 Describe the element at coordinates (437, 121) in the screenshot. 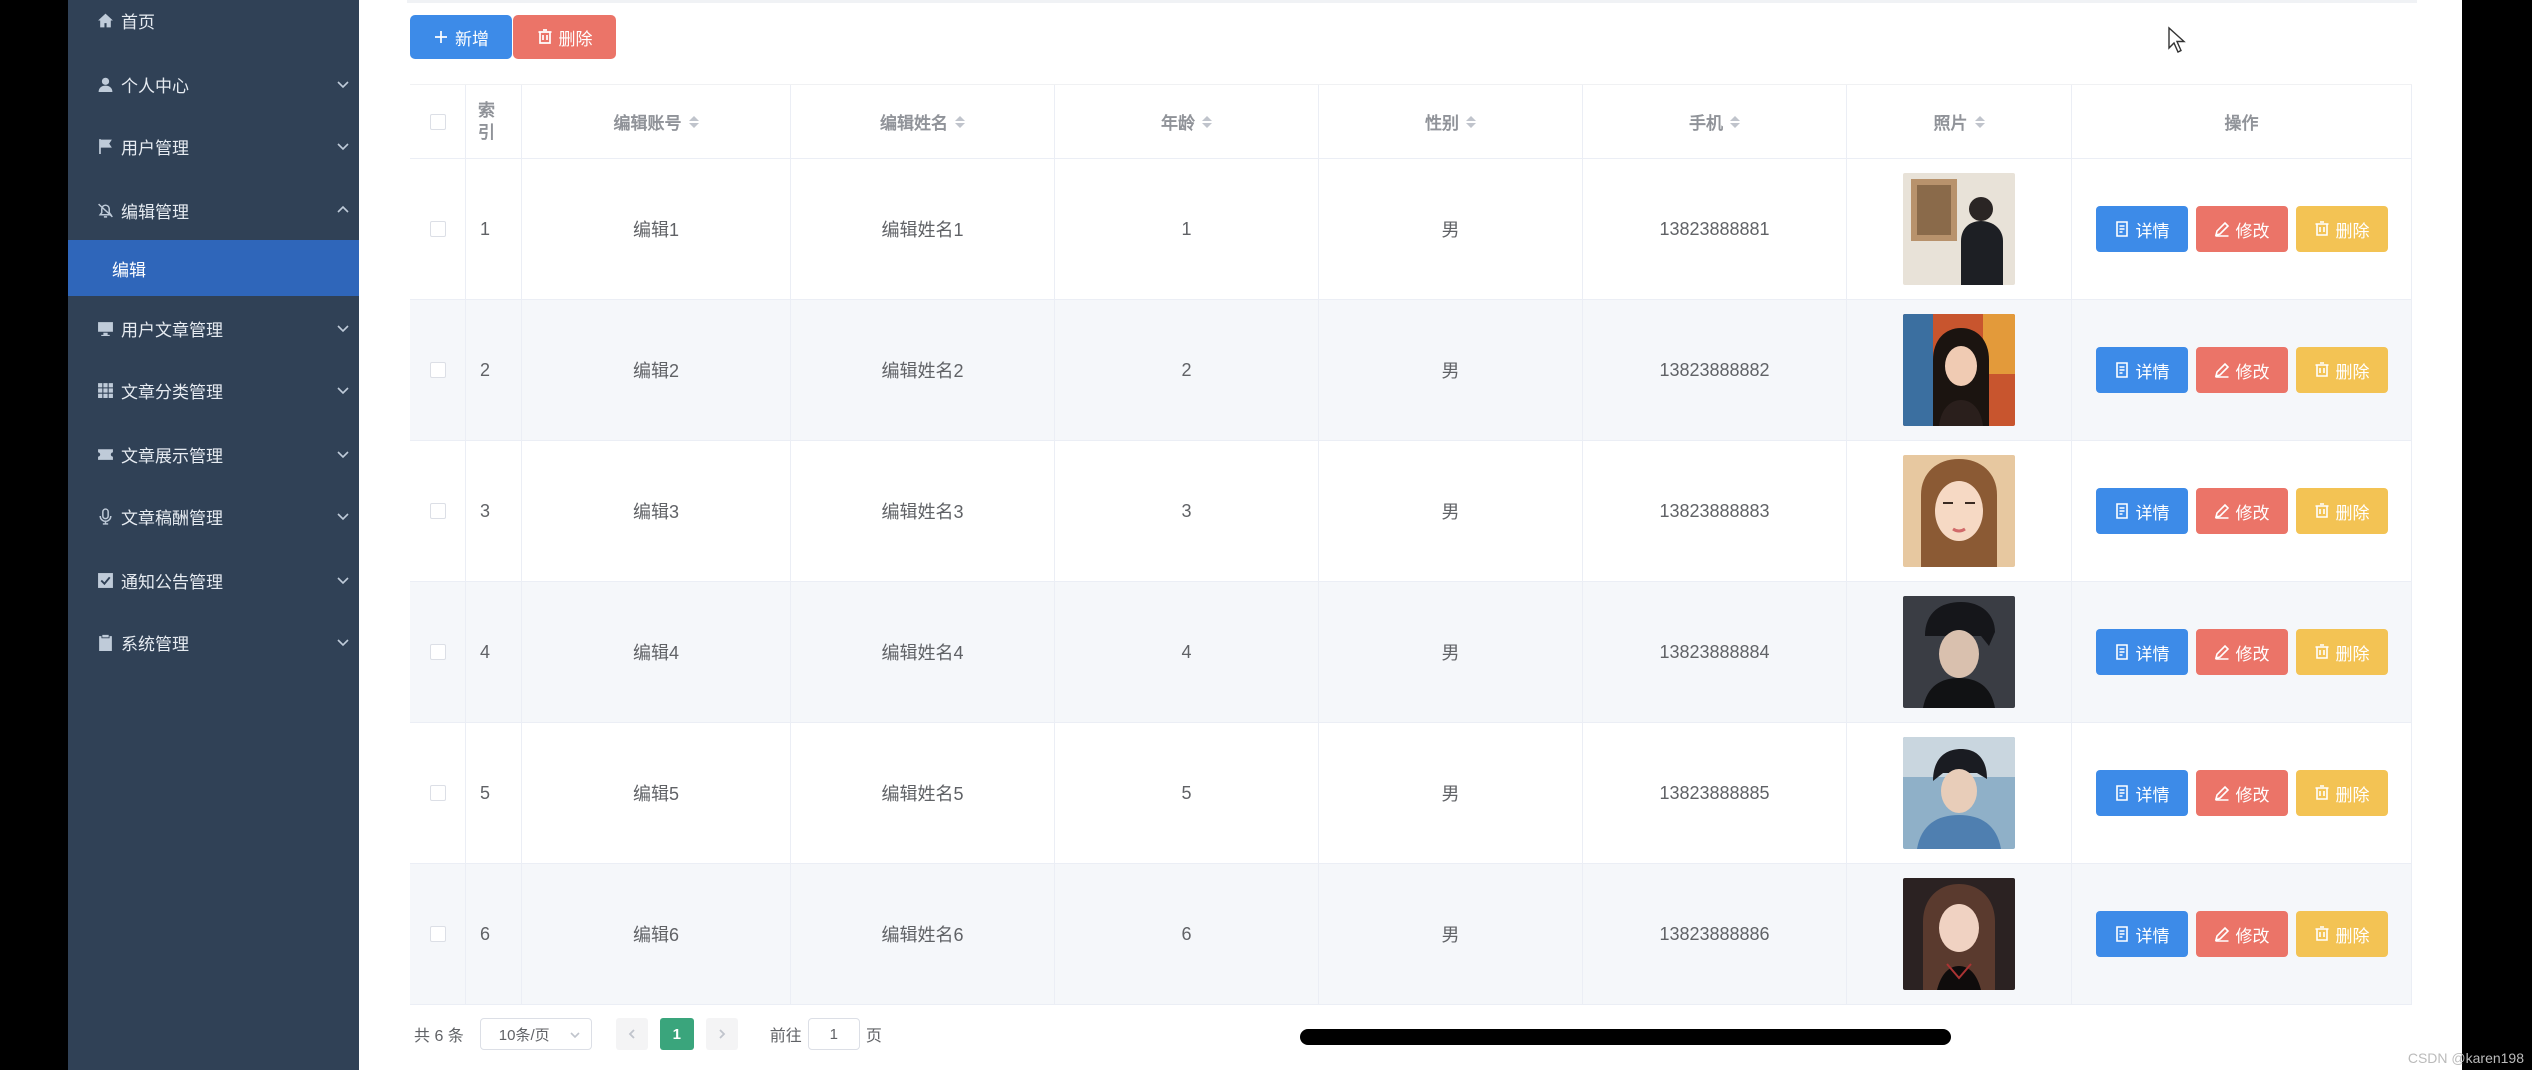

I see `select-all-checkbox` at that location.